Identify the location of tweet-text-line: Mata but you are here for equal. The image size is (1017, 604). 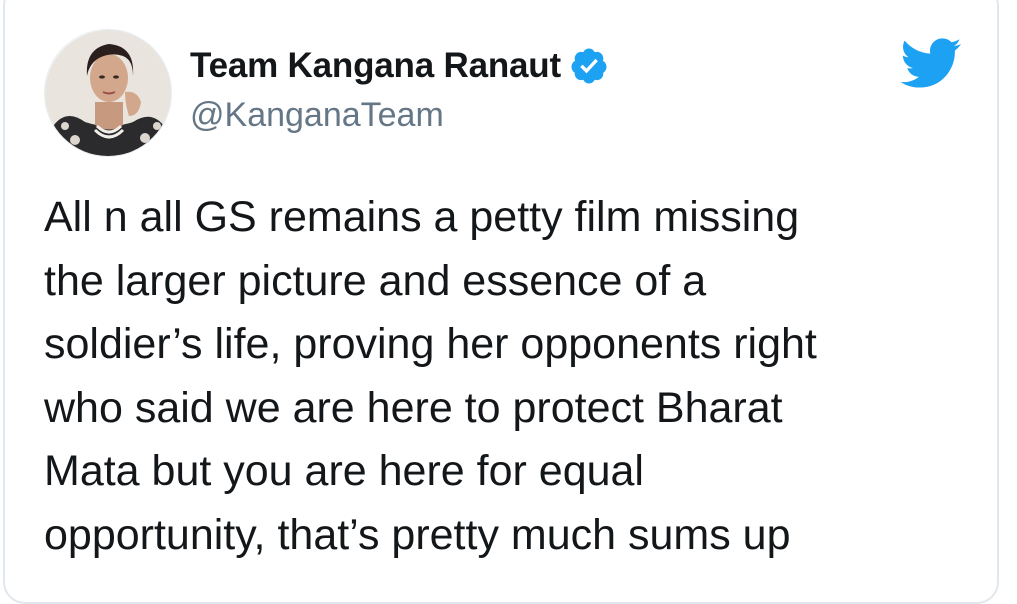
(344, 471).